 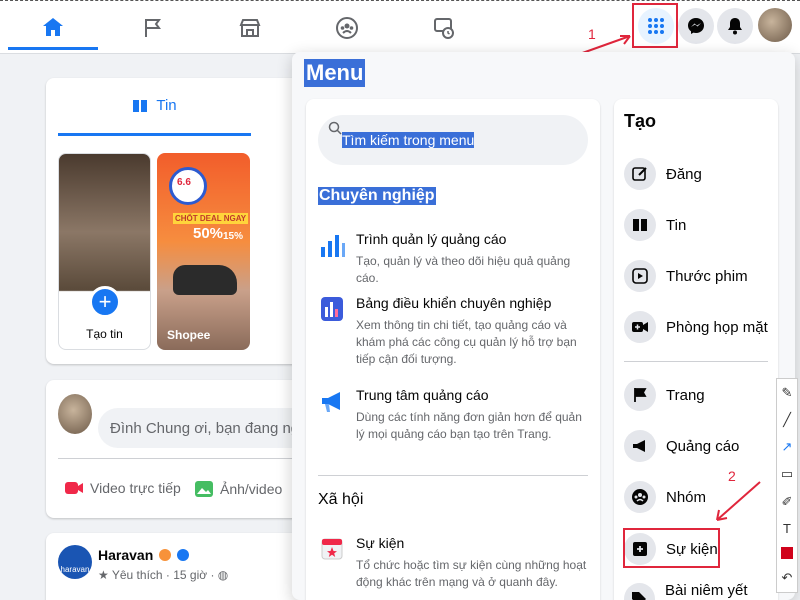 I want to click on create-divider, so click(x=696, y=361).